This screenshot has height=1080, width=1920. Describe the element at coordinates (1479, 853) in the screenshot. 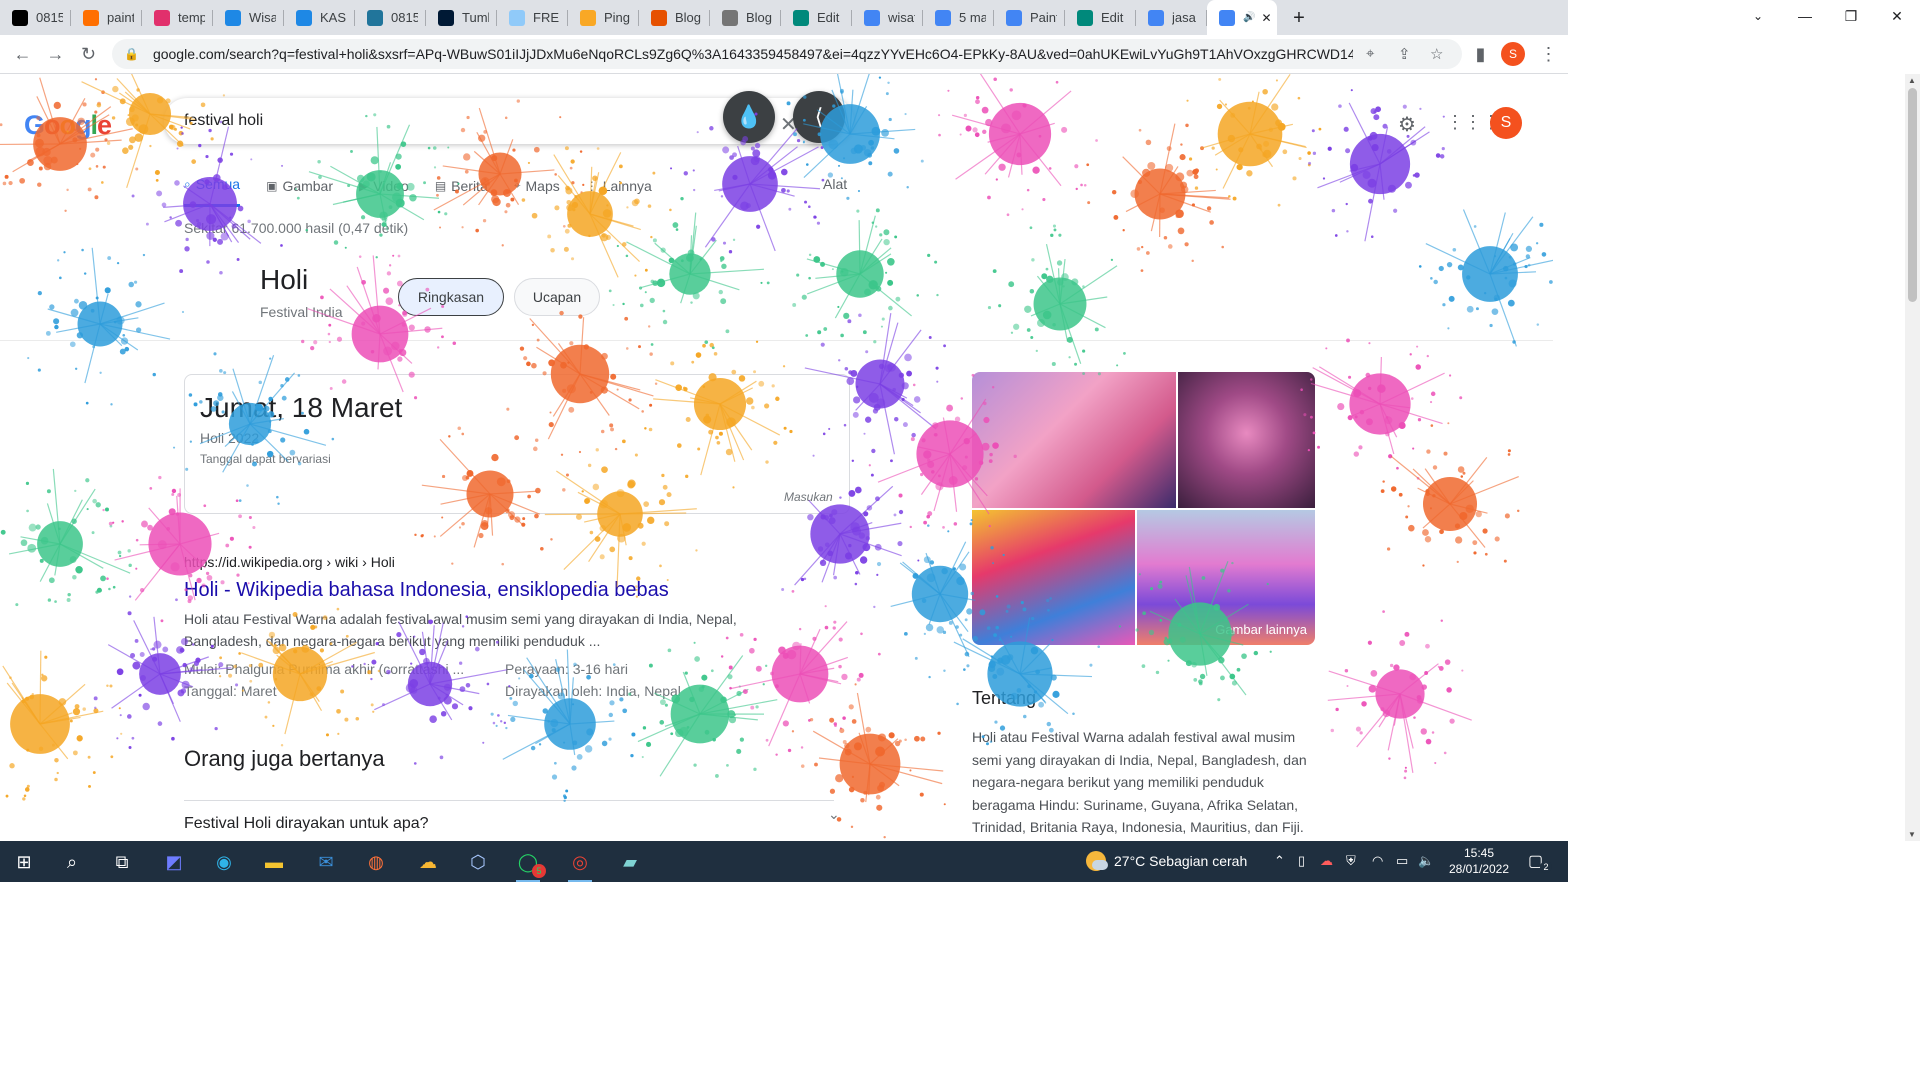

I see `time: 15:45` at that location.